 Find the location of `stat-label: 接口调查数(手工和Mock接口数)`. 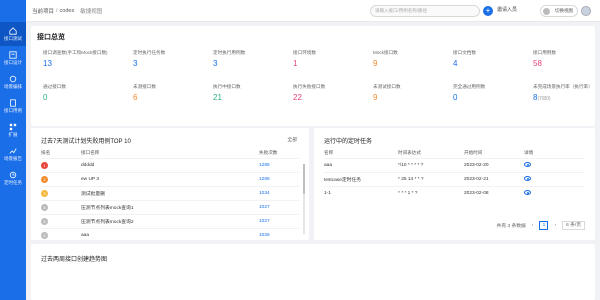

stat-label: 接口调查数(手工和Mock接口数) is located at coordinates (75, 52).